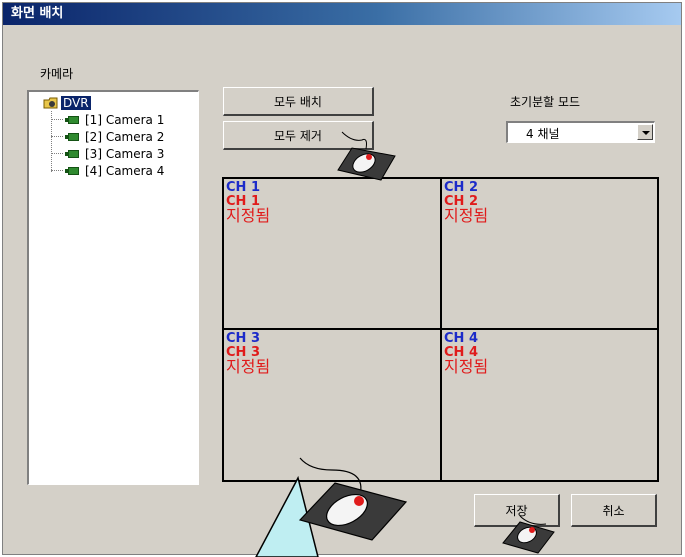  I want to click on tree-item-label: [2] Camera 2, so click(125, 136).